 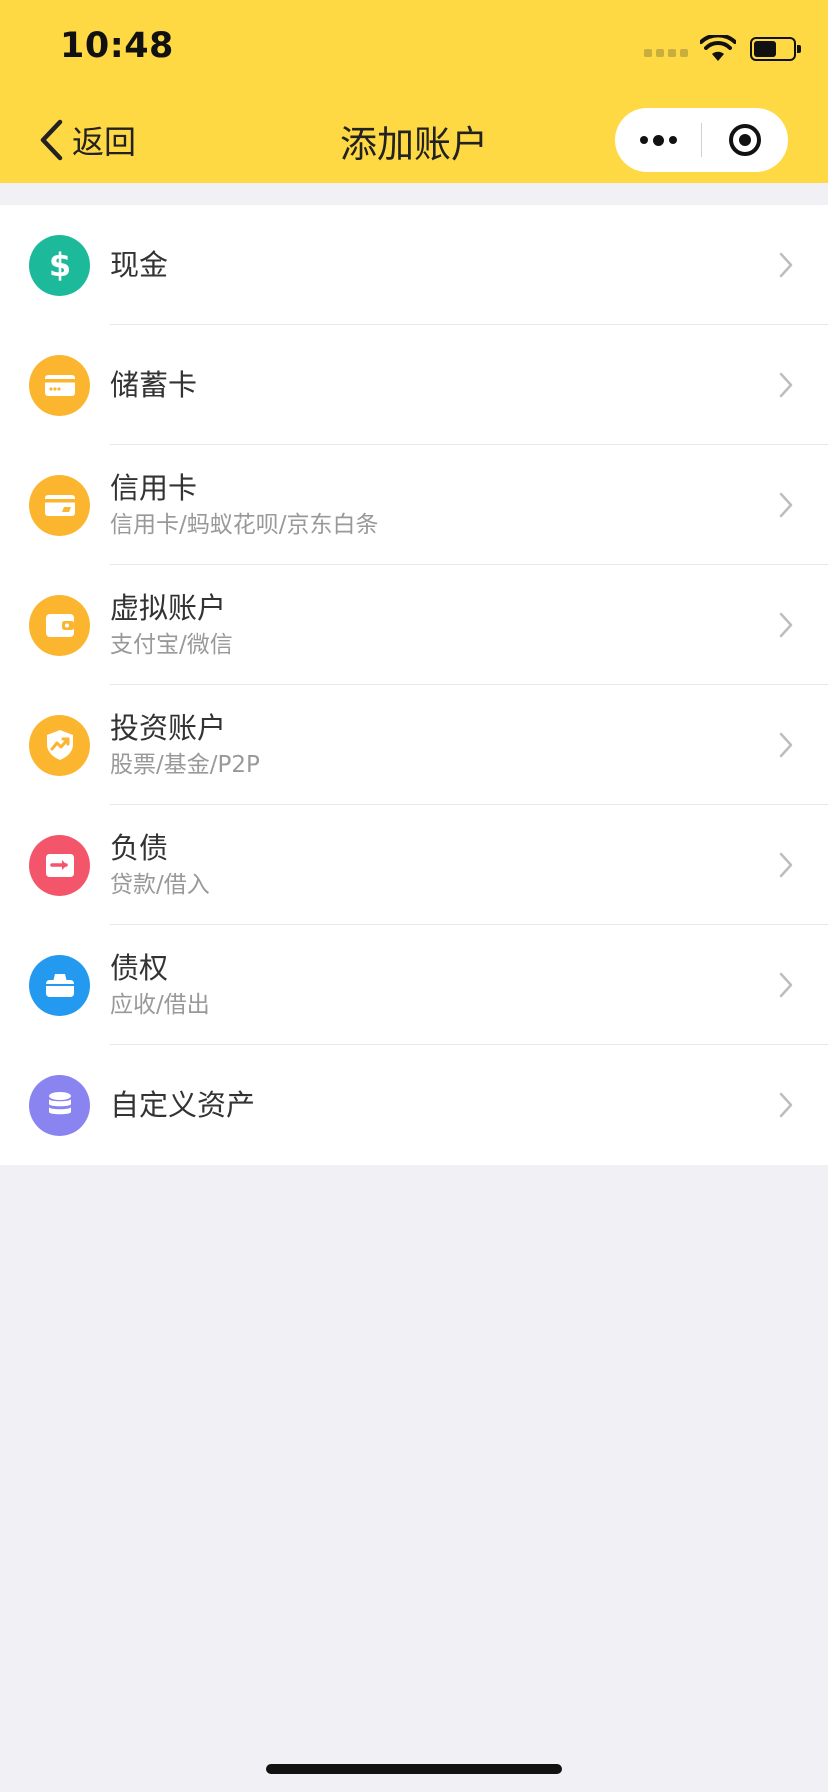 What do you see at coordinates (183, 1105) in the screenshot?
I see `list-item-title: 自定义资产` at bounding box center [183, 1105].